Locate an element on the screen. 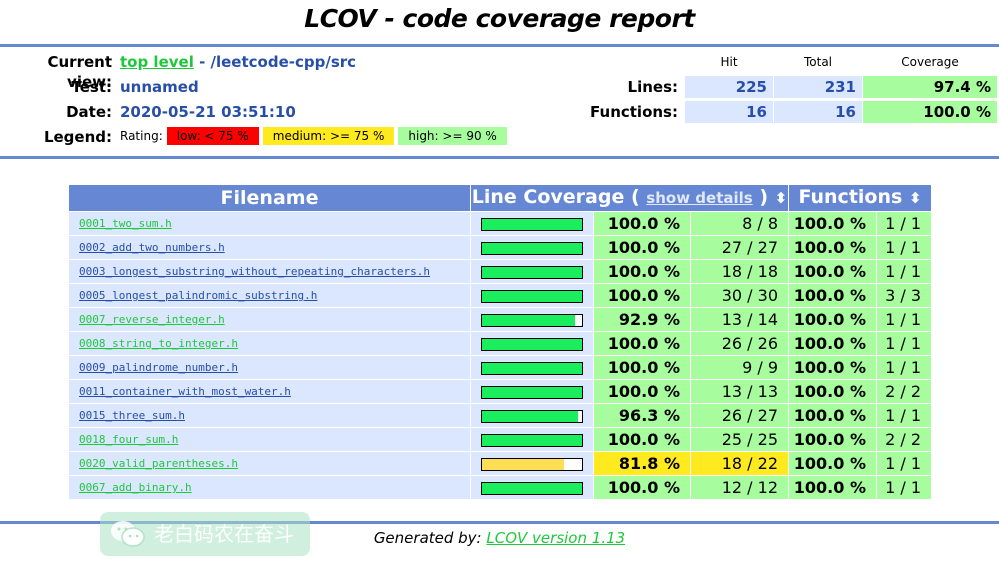  file-link: 0015_three_sum.h is located at coordinates (132, 415).